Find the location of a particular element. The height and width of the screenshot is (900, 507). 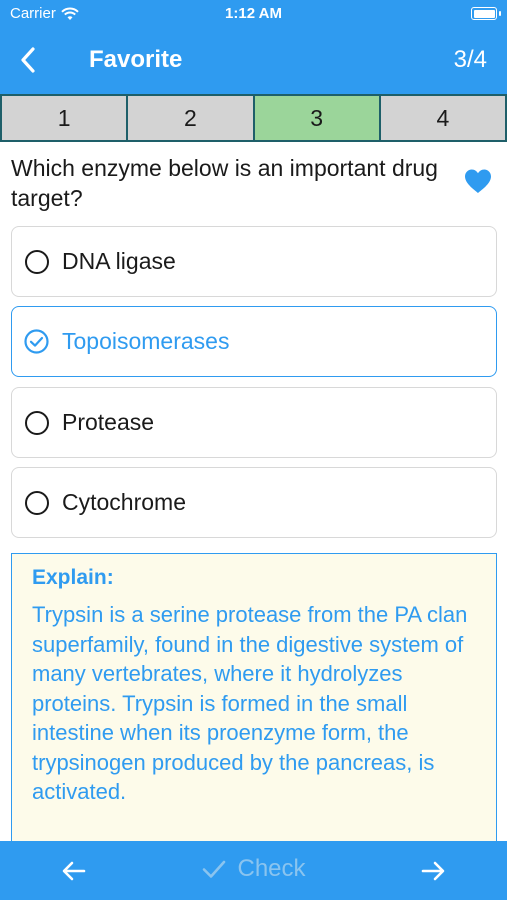

battery-icon is located at coordinates (486, 13).